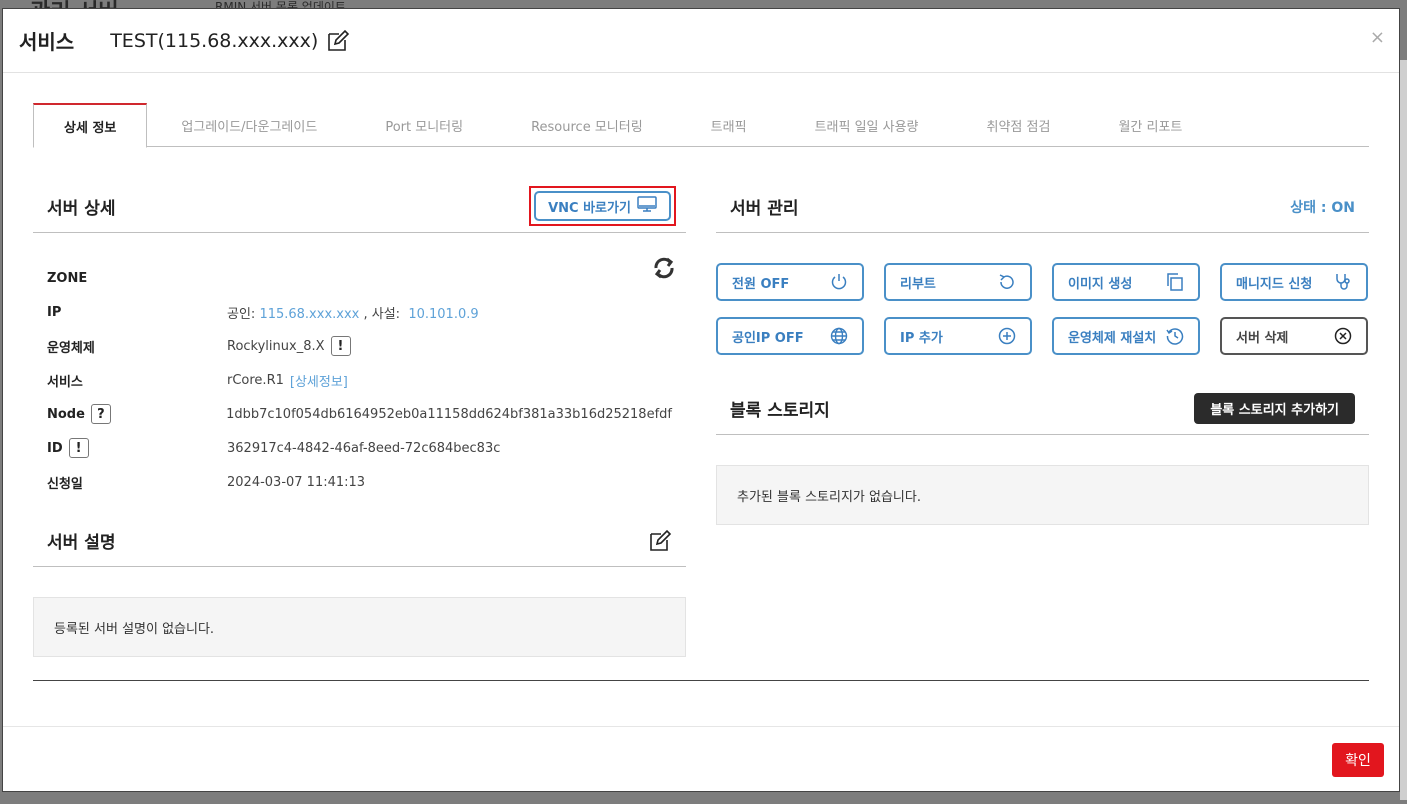 This screenshot has height=804, width=1407. I want to click on tab-traffic: 트래픽, so click(729, 125).